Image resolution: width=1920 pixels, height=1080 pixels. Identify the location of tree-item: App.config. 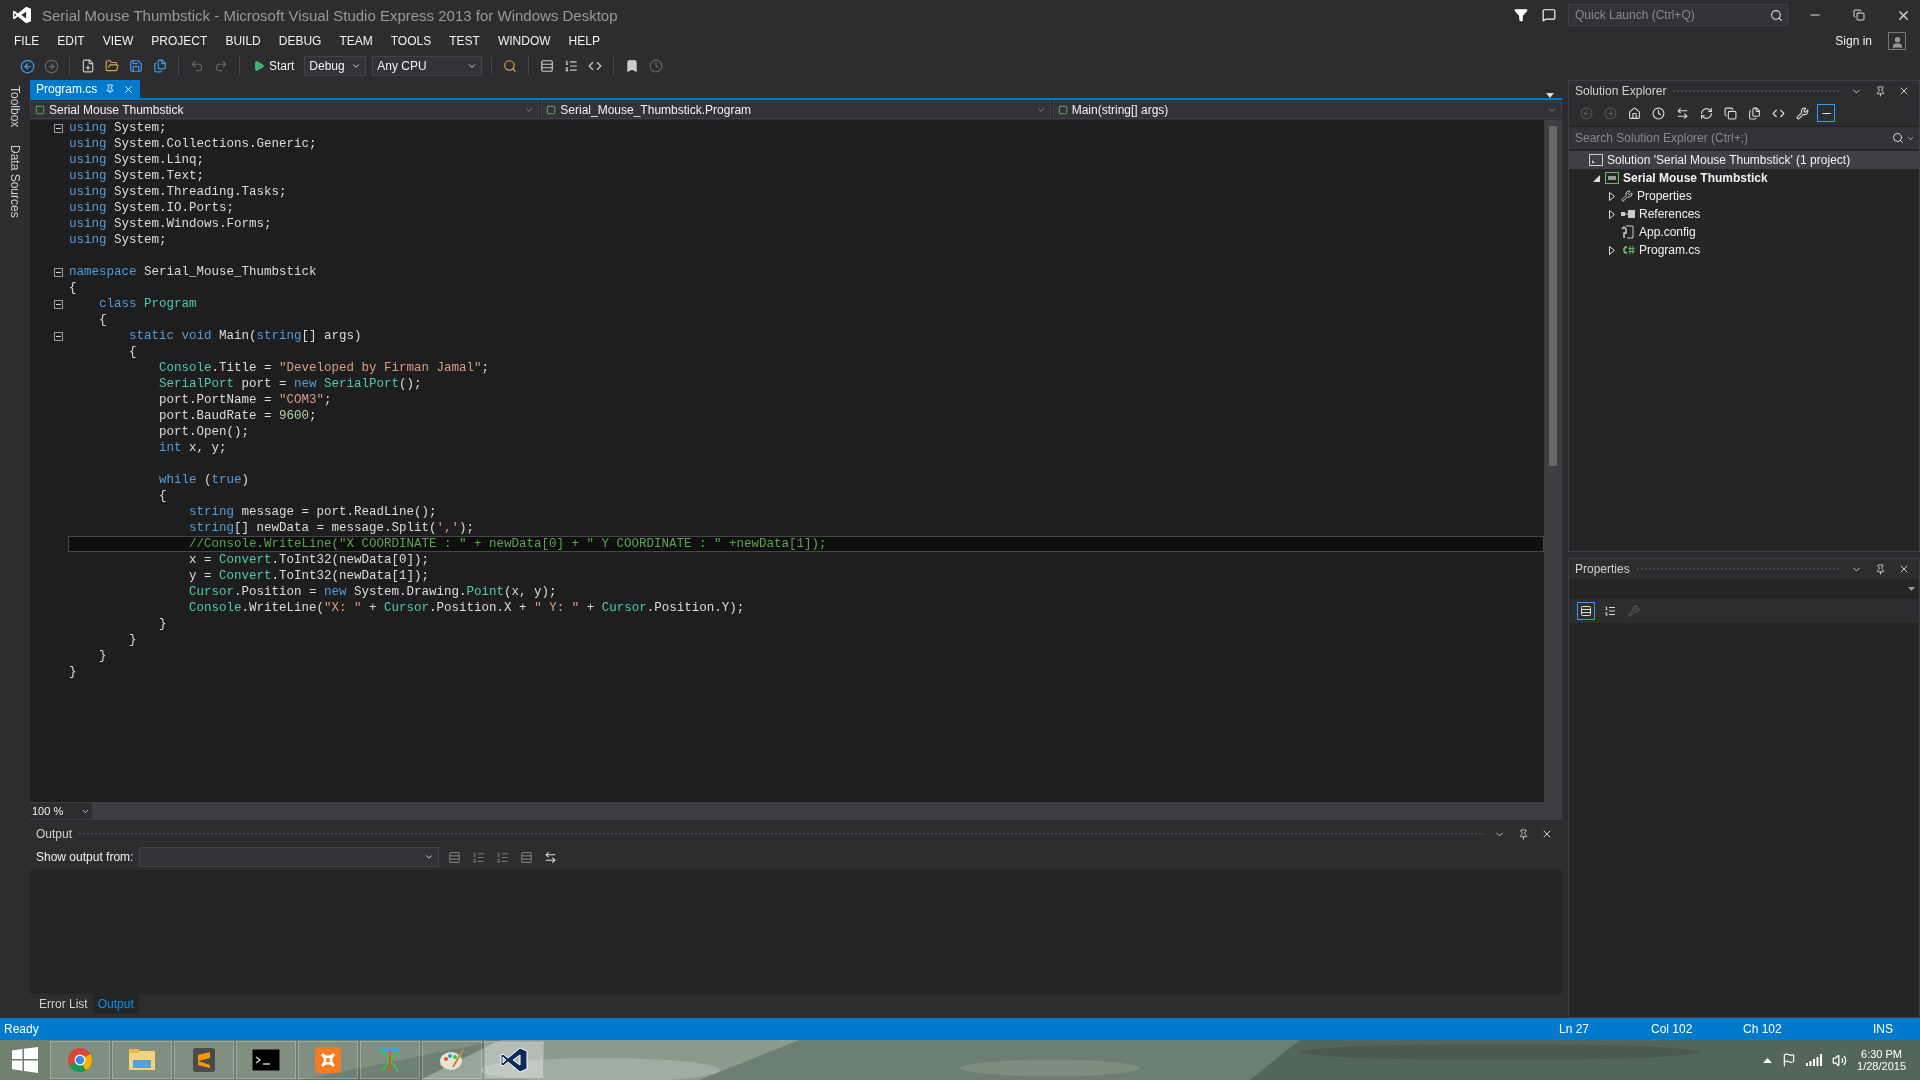
(1744, 232).